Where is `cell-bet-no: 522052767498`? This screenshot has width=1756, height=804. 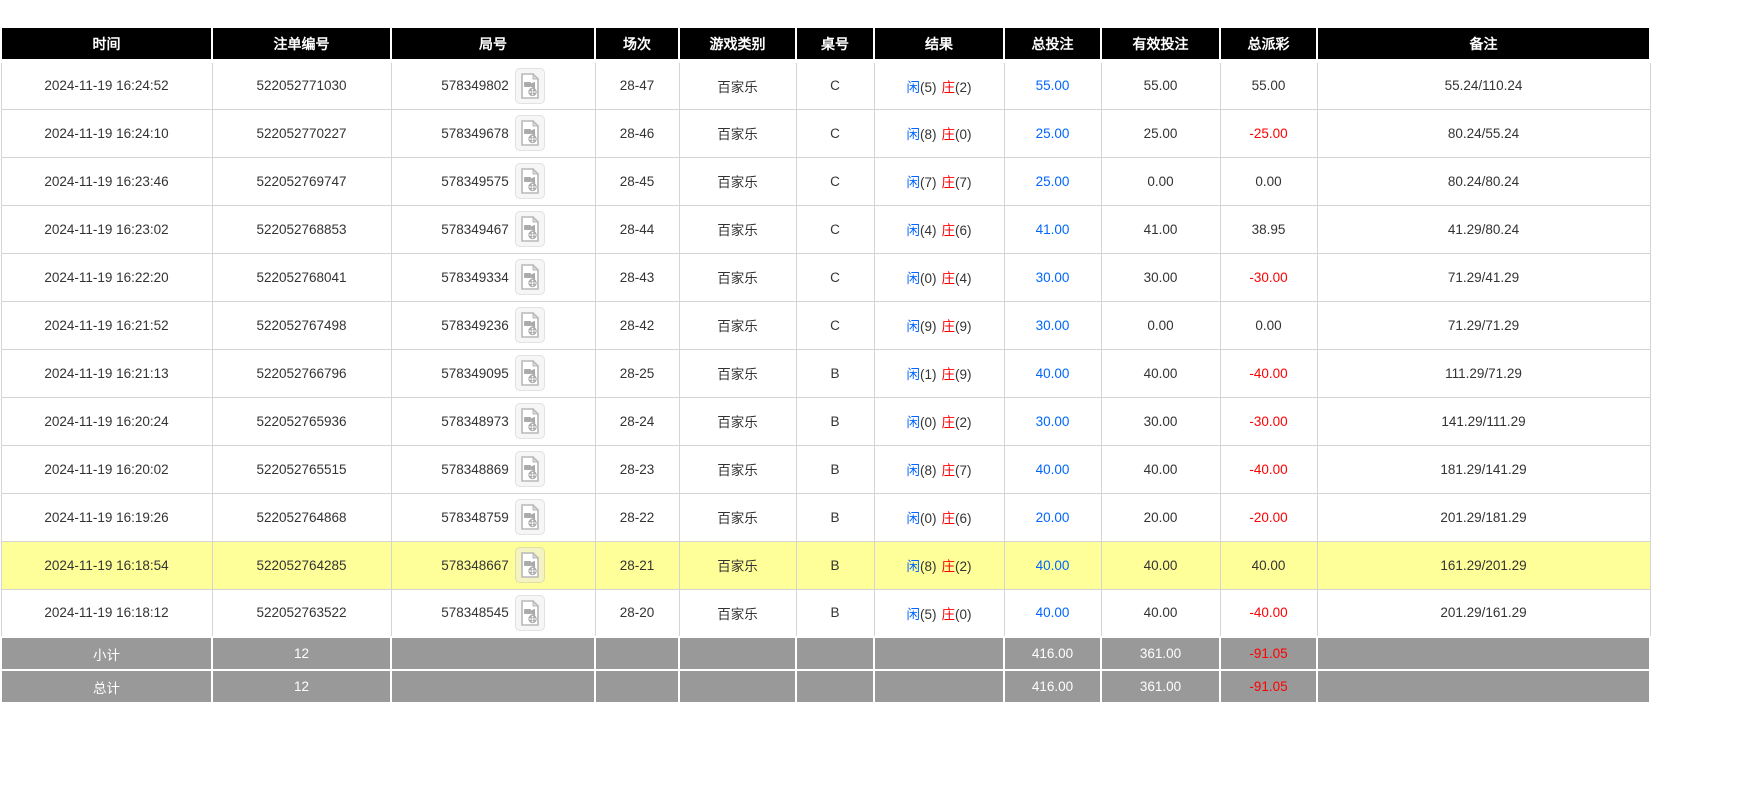
cell-bet-no: 522052767498 is located at coordinates (301, 325).